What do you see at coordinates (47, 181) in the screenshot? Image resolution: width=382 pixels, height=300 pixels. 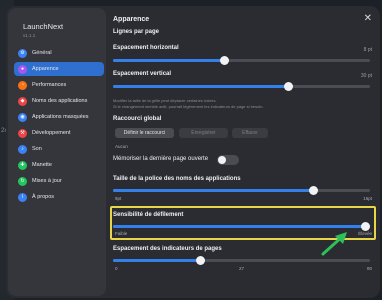 I see `sidebar-item-label: Mises à jour` at bounding box center [47, 181].